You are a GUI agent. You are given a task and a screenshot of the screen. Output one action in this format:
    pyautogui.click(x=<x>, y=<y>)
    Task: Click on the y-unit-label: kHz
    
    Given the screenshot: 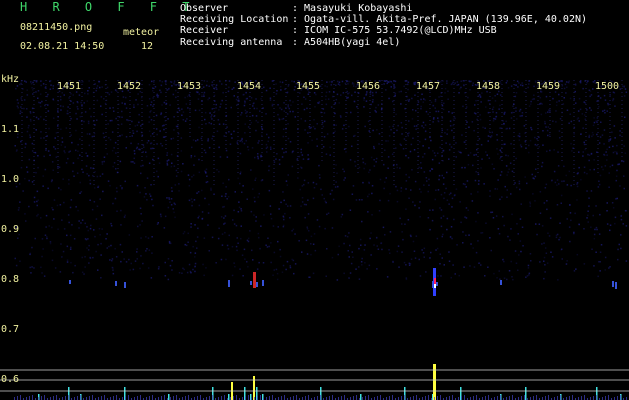 What is the action you would take?
    pyautogui.click(x=10, y=79)
    